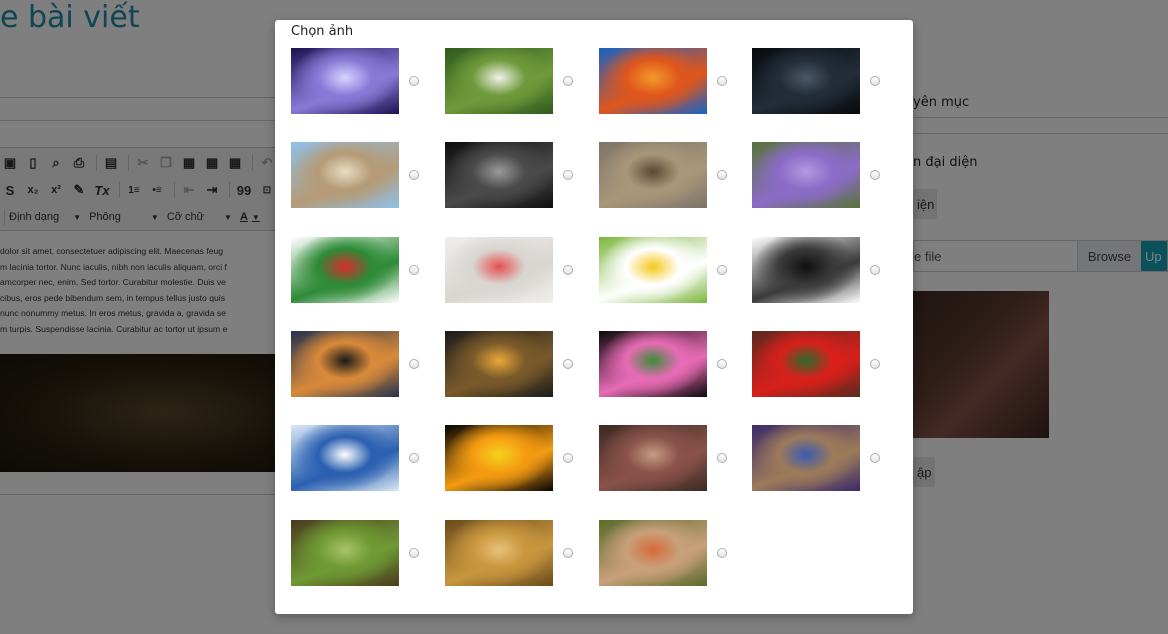 The image size is (1168, 634). Describe the element at coordinates (499, 270) in the screenshot. I see `map-image` at that location.